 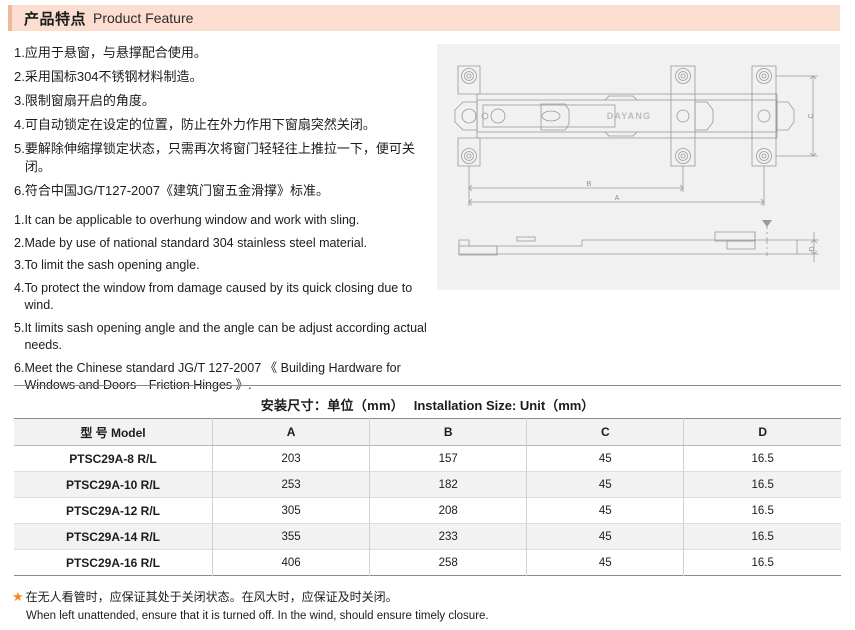 I want to click on cell-a: 355, so click(x=291, y=536).